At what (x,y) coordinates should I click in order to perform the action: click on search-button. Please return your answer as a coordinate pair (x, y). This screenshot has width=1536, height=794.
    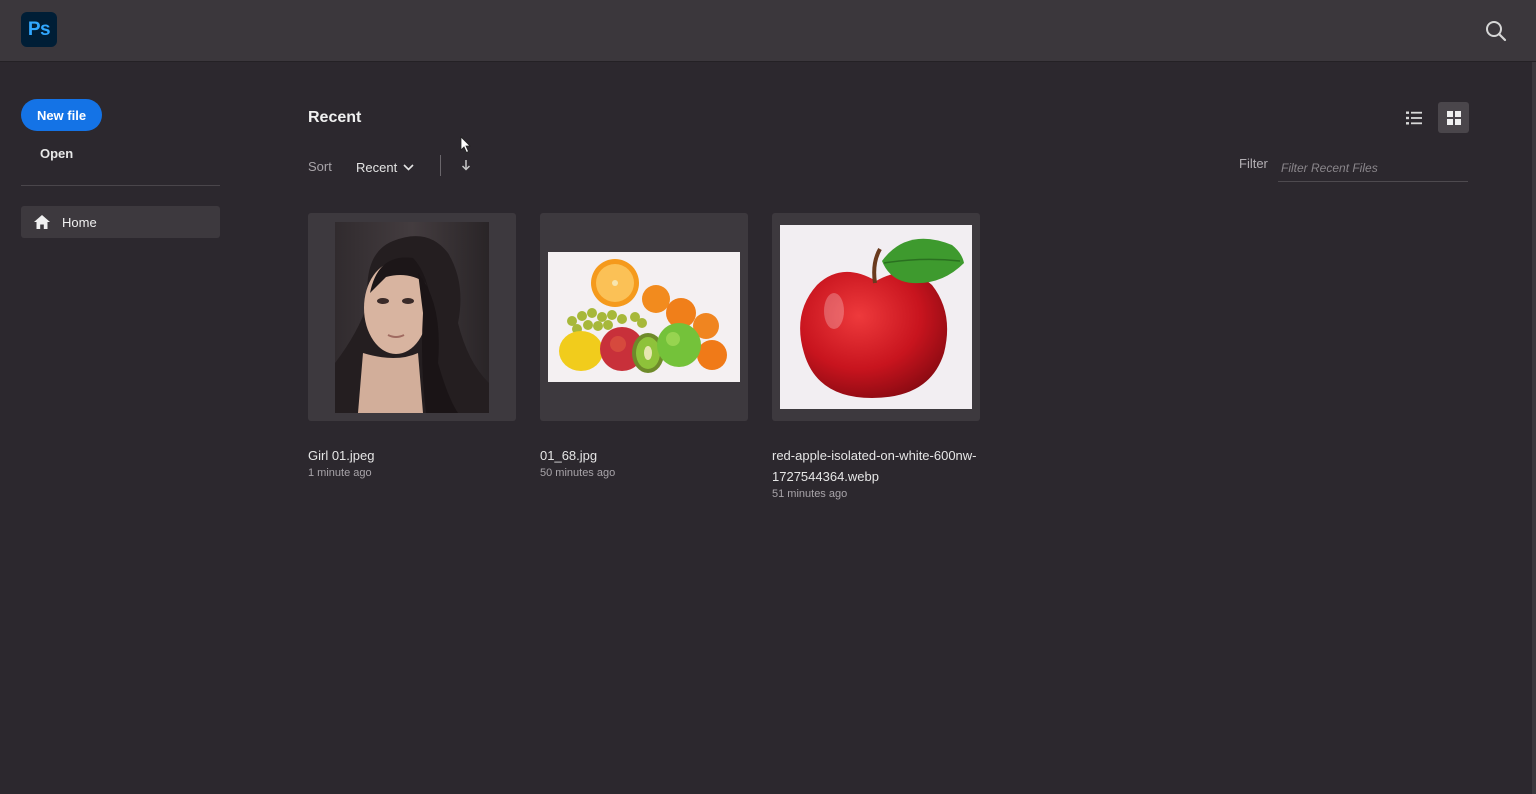
    Looking at the image, I should click on (1496, 31).